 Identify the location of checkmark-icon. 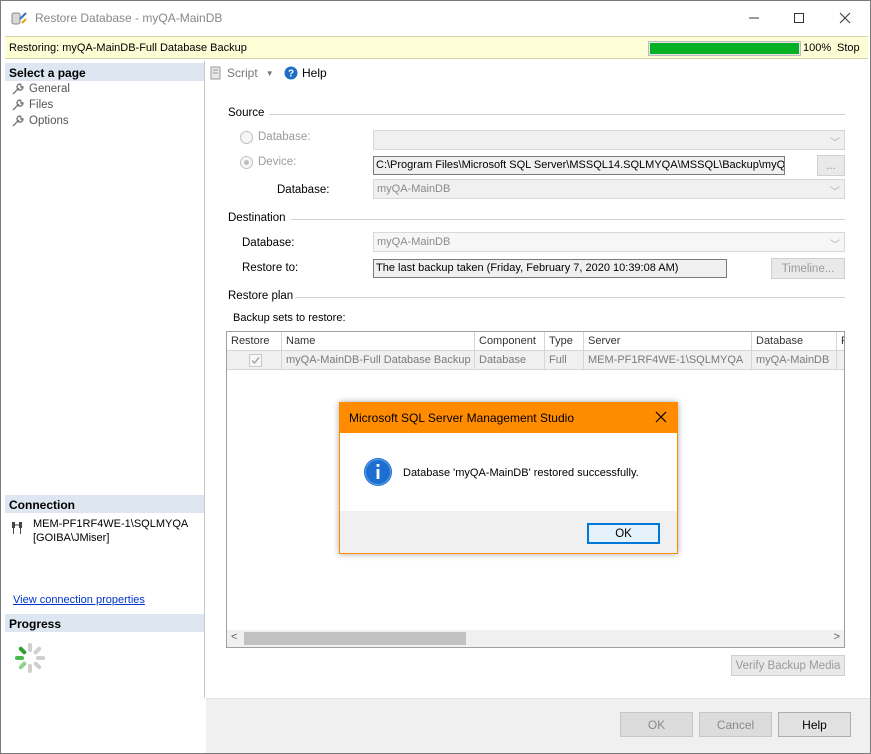
(255, 361).